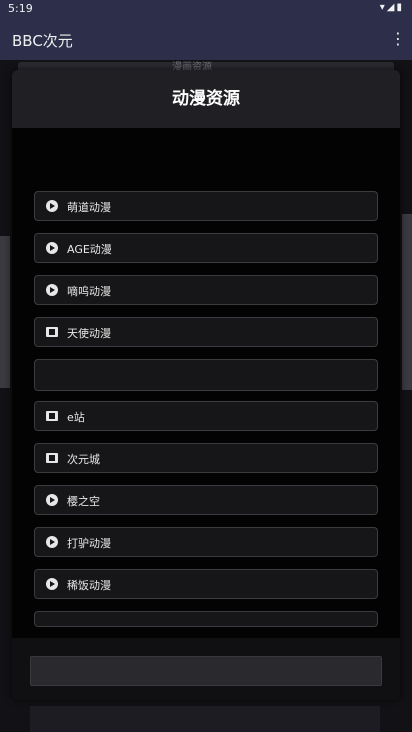  I want to click on list-item-label: 次元城, so click(83, 459).